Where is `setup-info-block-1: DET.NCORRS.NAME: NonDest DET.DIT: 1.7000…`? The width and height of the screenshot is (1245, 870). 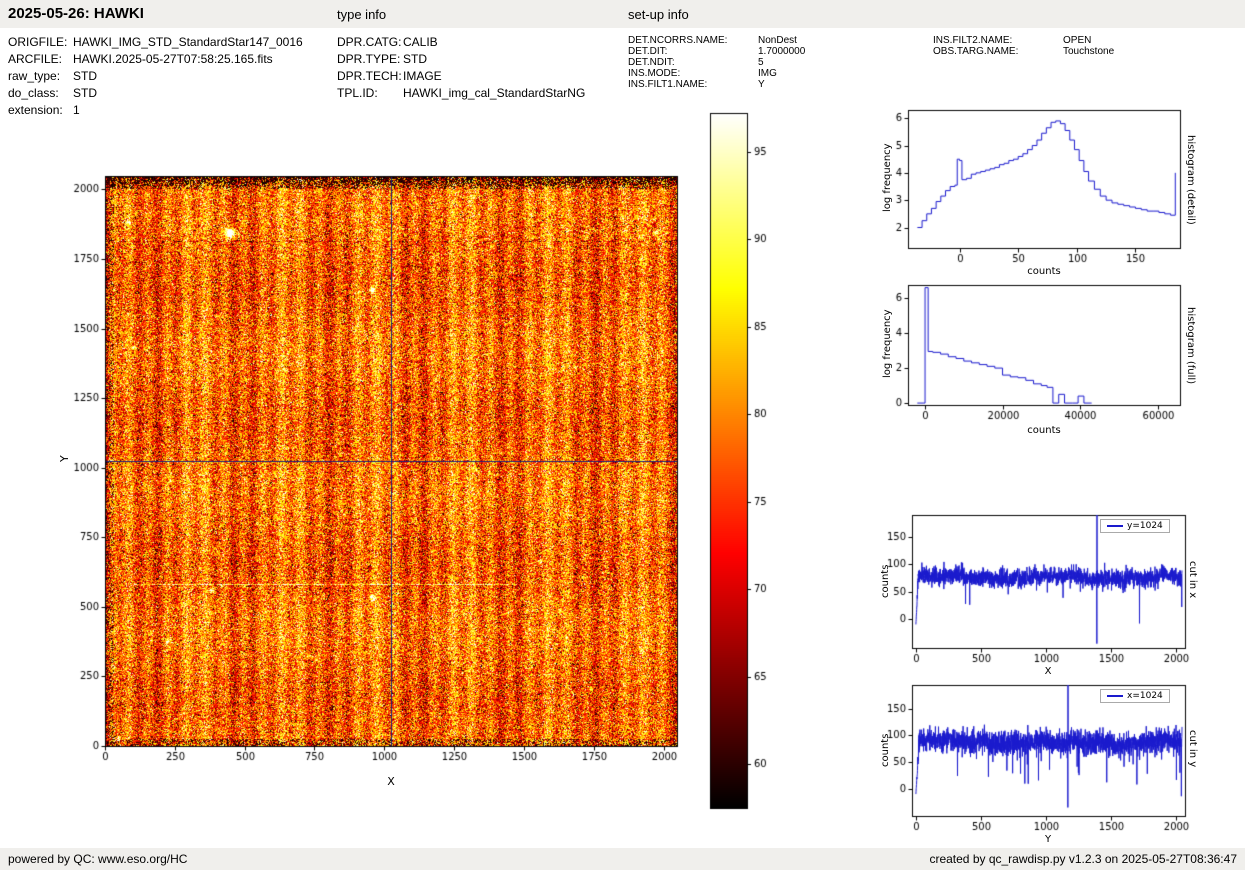
setup-info-block-1: DET.NCORRS.NAME: NonDest DET.DIT: 1.7000… is located at coordinates (716, 62).